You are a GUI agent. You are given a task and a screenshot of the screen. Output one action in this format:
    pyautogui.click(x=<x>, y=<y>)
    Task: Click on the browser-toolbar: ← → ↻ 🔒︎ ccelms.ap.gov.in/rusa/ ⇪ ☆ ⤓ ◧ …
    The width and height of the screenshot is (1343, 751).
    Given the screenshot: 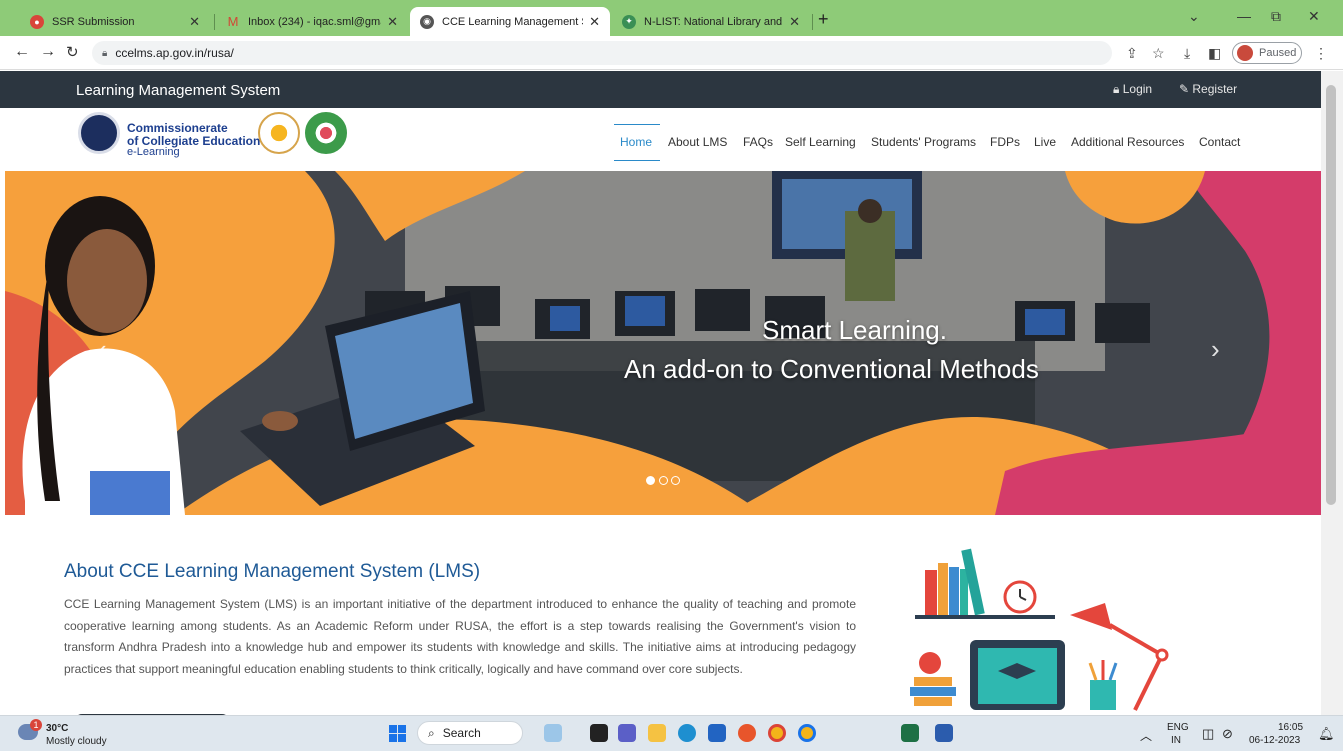 What is the action you would take?
    pyautogui.click(x=671, y=53)
    